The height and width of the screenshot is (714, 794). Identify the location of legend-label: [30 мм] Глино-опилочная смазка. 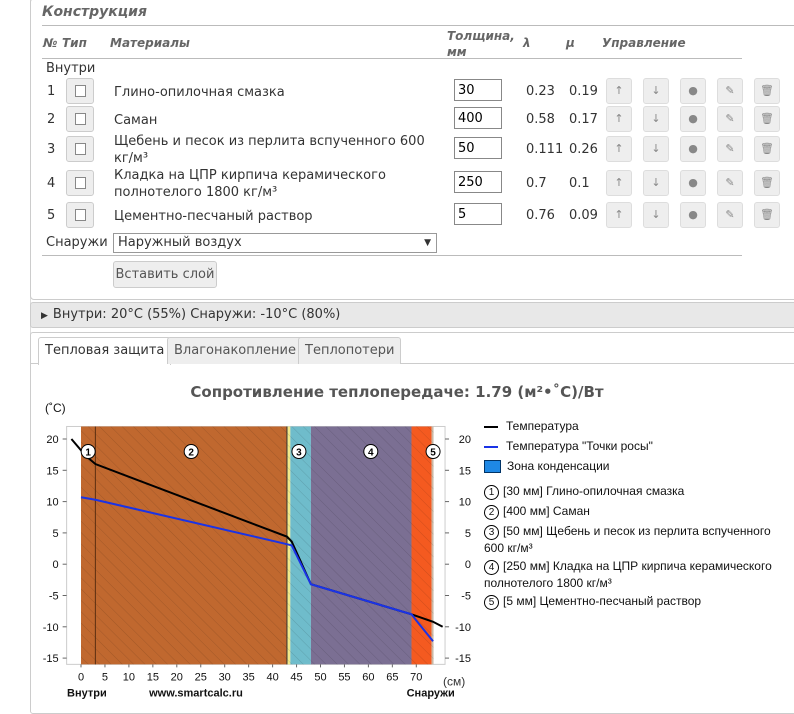
(594, 491).